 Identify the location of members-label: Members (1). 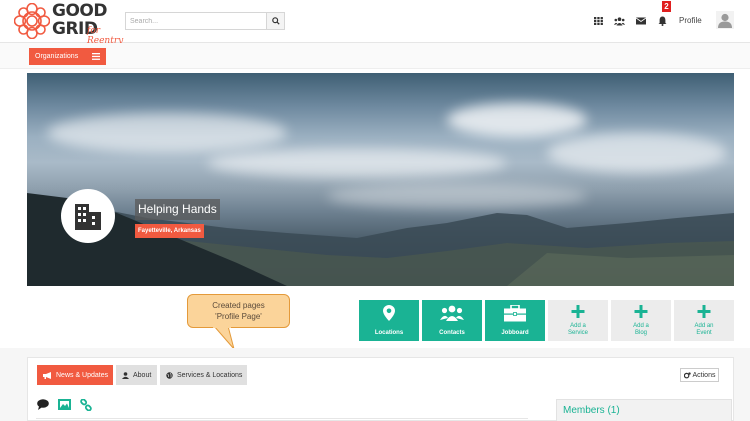
(591, 410).